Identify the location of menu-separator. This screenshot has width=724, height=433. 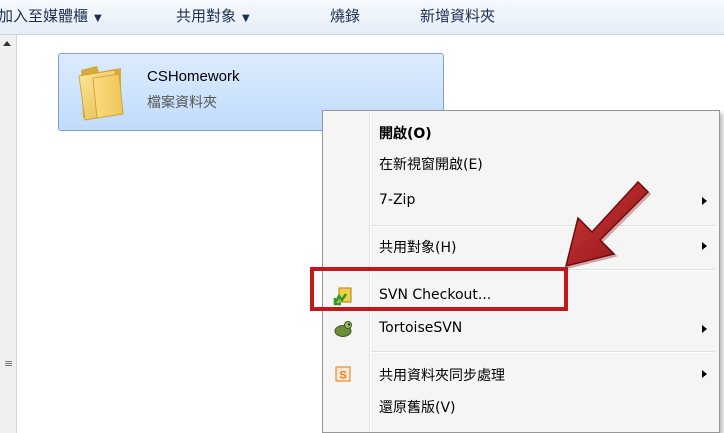
(543, 352).